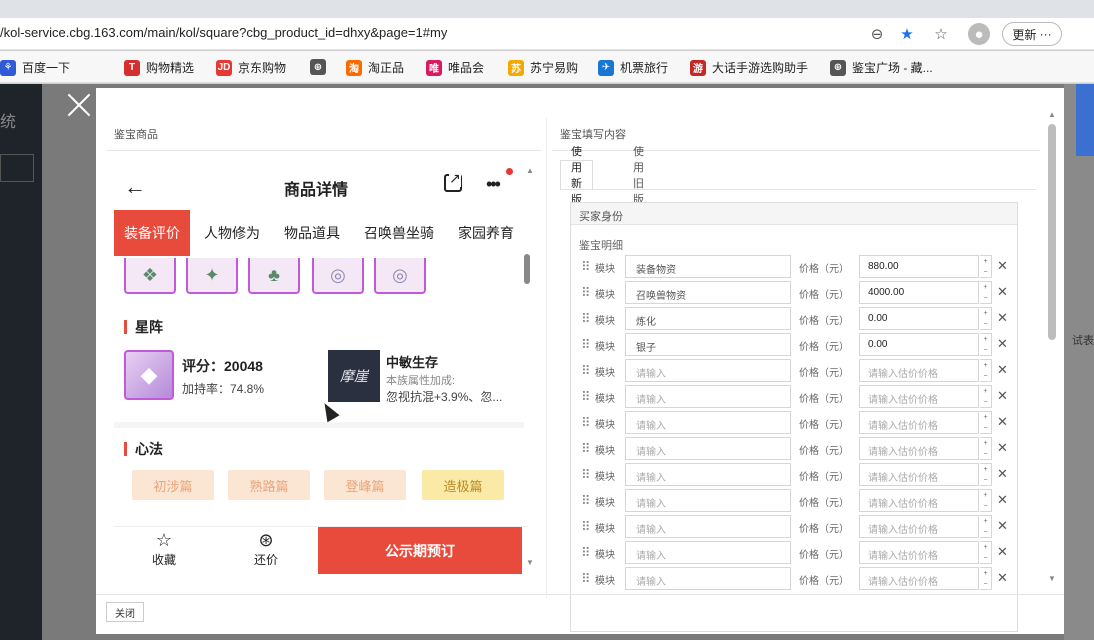  I want to click on more-icon: •••, so click(493, 184).